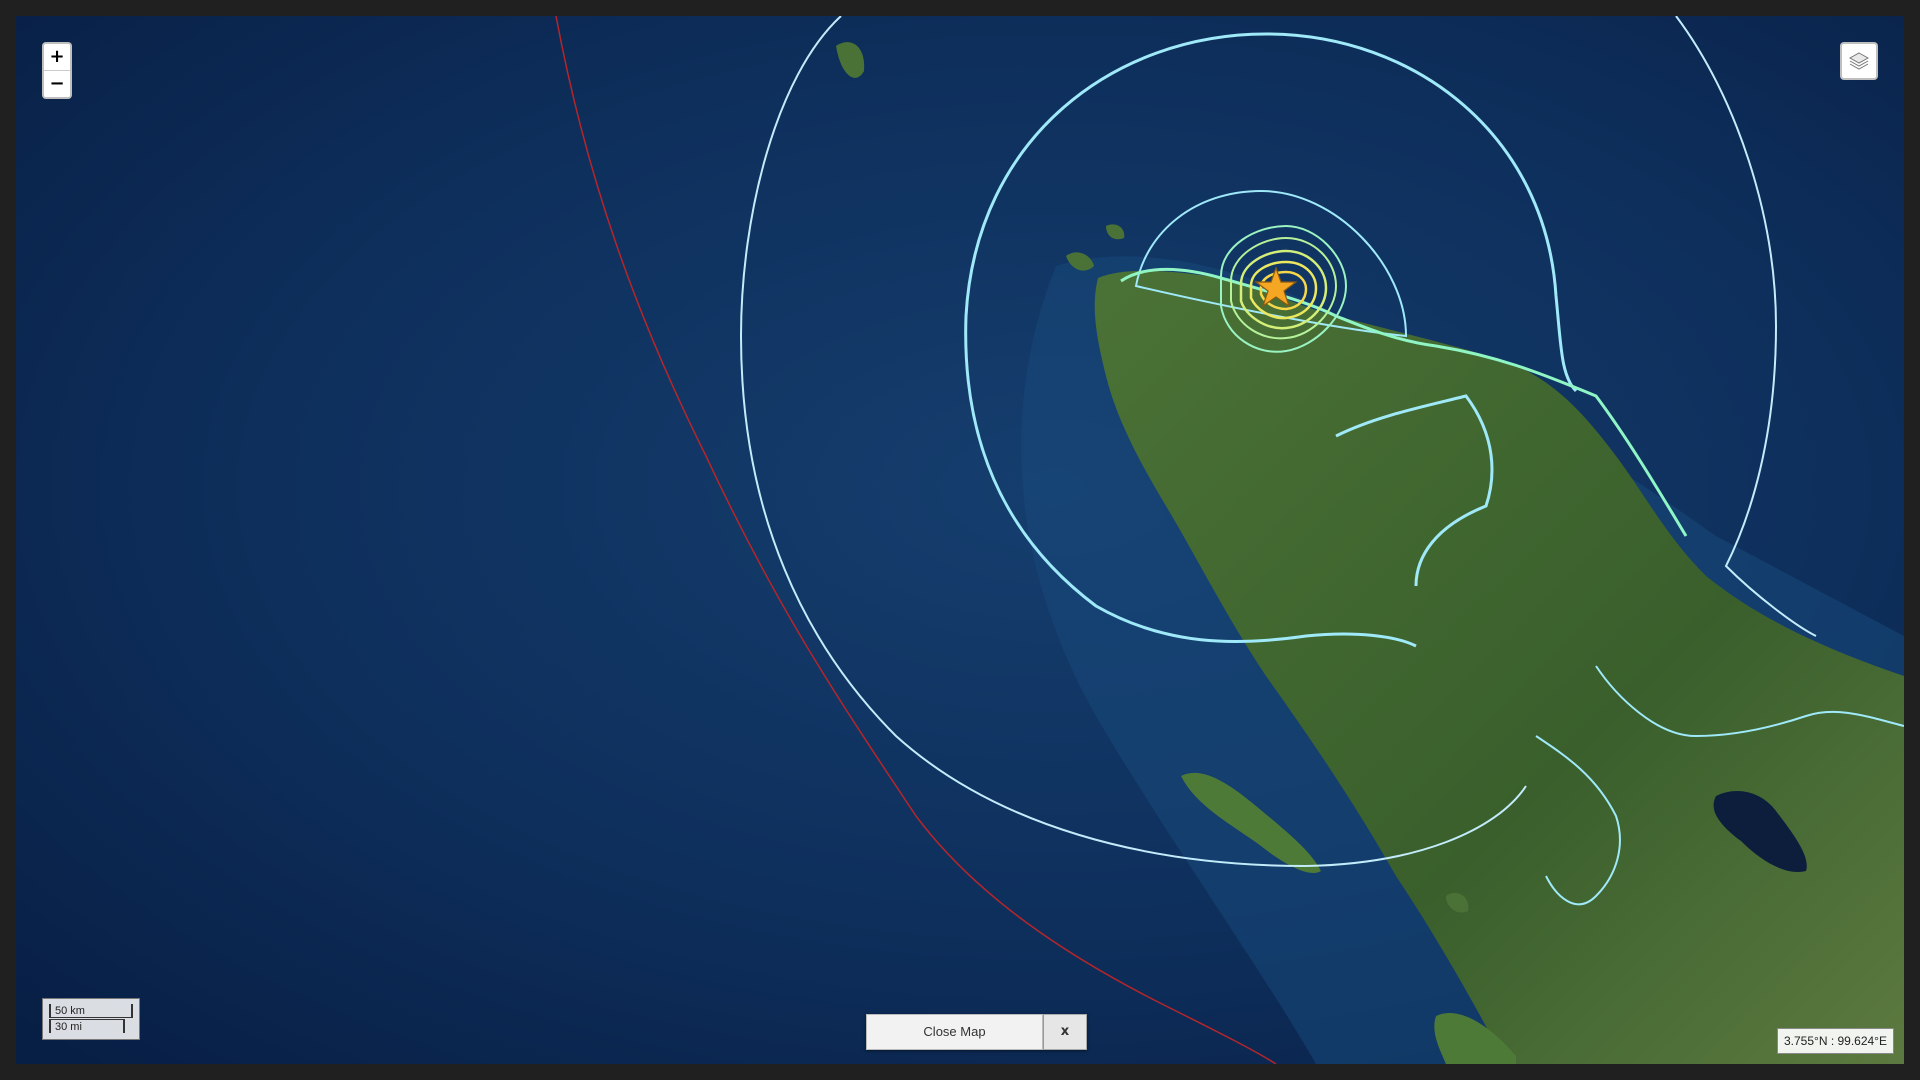 Image resolution: width=1920 pixels, height=1080 pixels. I want to click on layers-icon, so click(1859, 61).